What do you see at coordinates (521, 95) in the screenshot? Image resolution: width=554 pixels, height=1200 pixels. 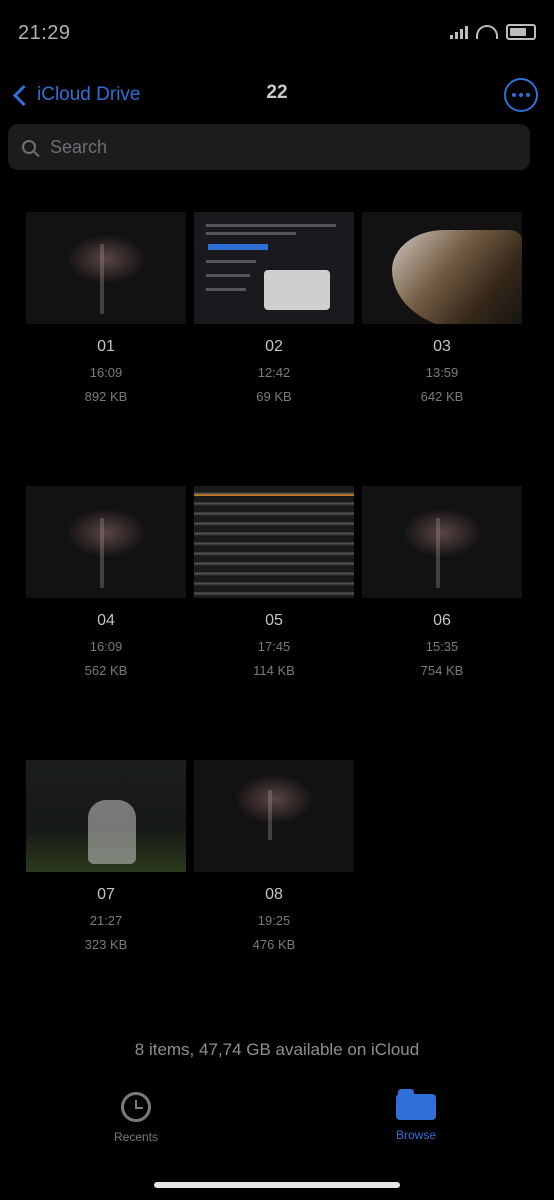 I see `more-options-button` at bounding box center [521, 95].